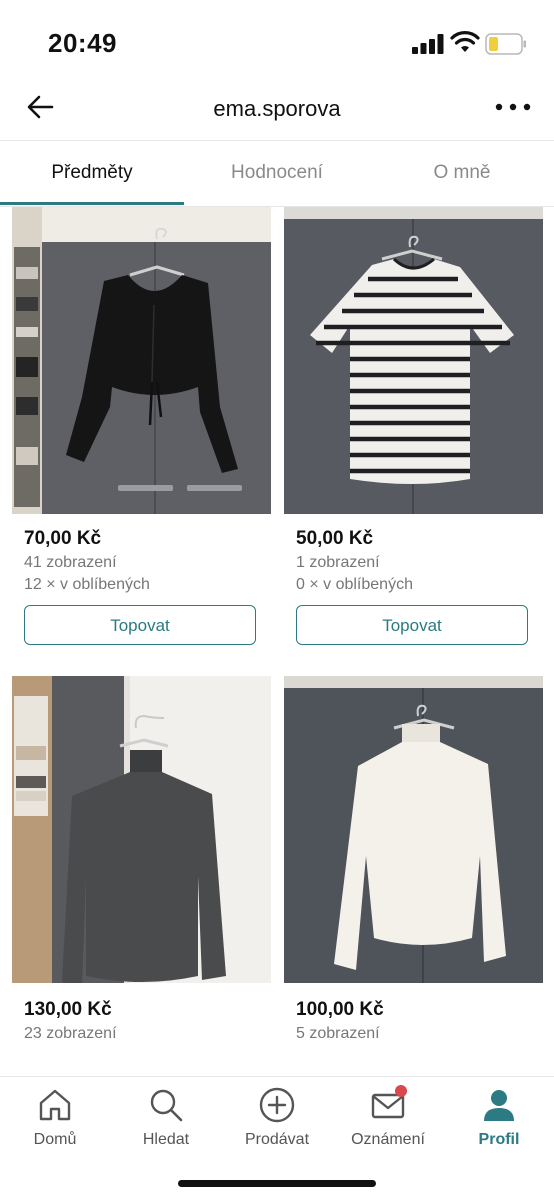 The width and height of the screenshot is (554, 1201). I want to click on page-title: ema.sporova, so click(277, 108).